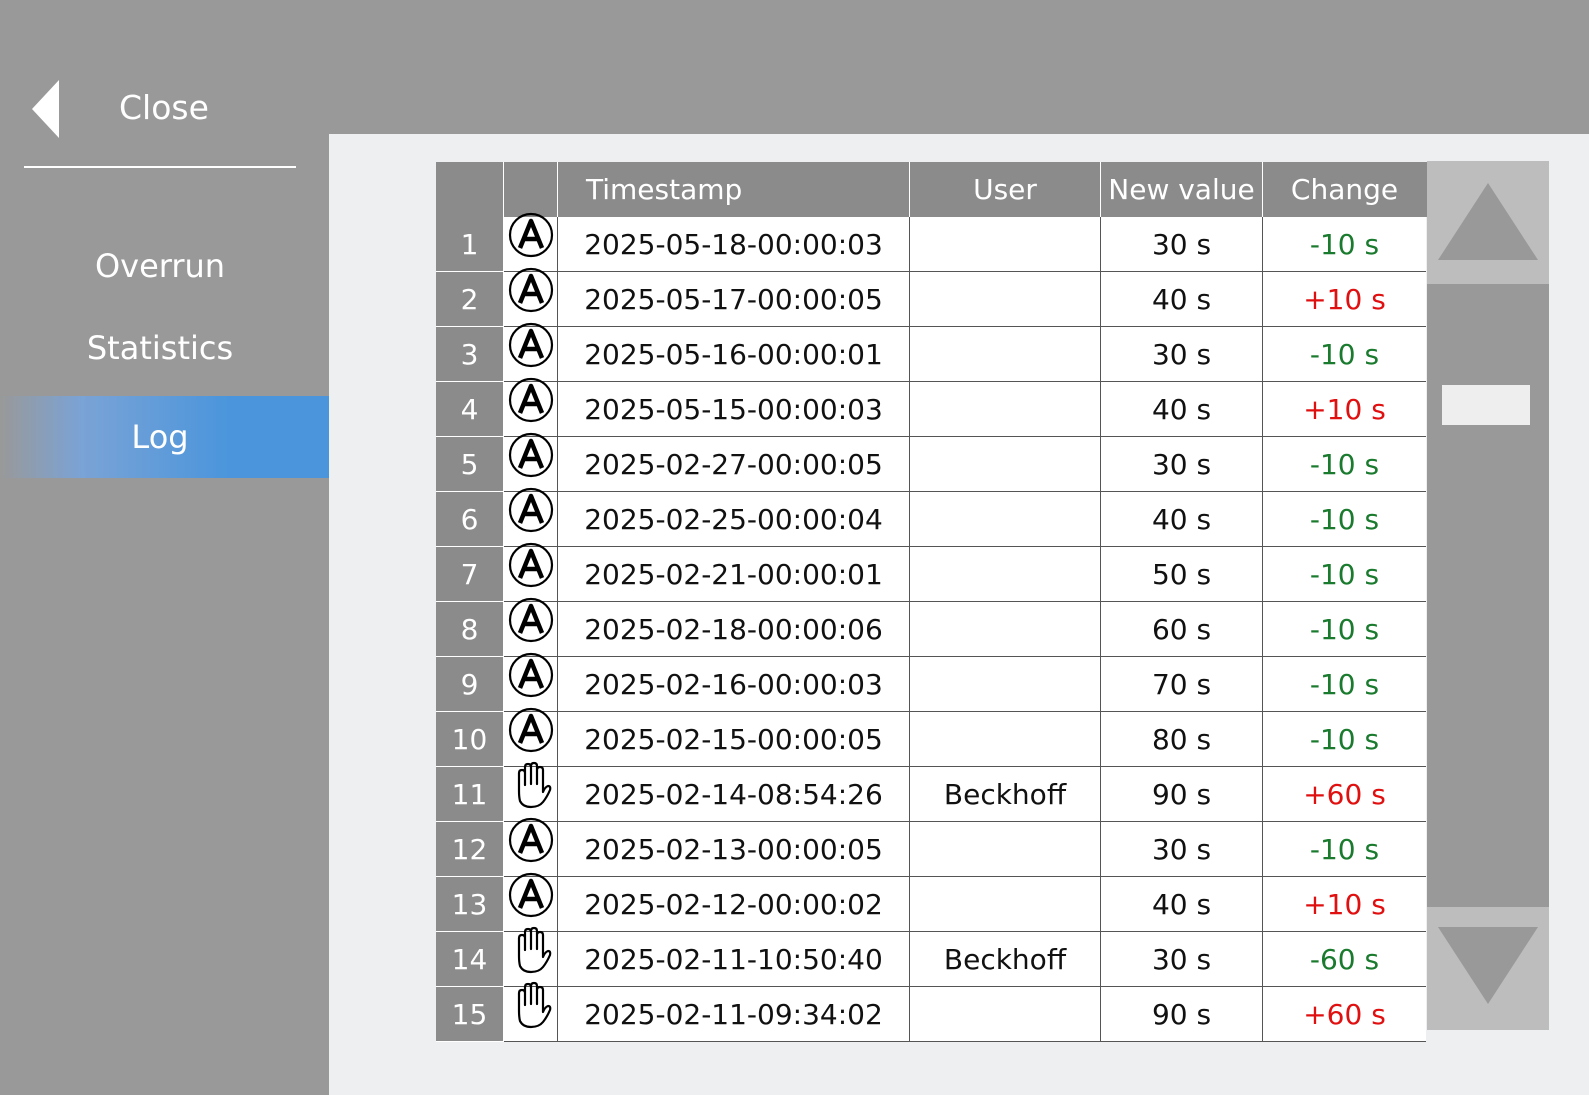  I want to click on timestamp-cell: 2025-02-21-00:00:01, so click(734, 574).